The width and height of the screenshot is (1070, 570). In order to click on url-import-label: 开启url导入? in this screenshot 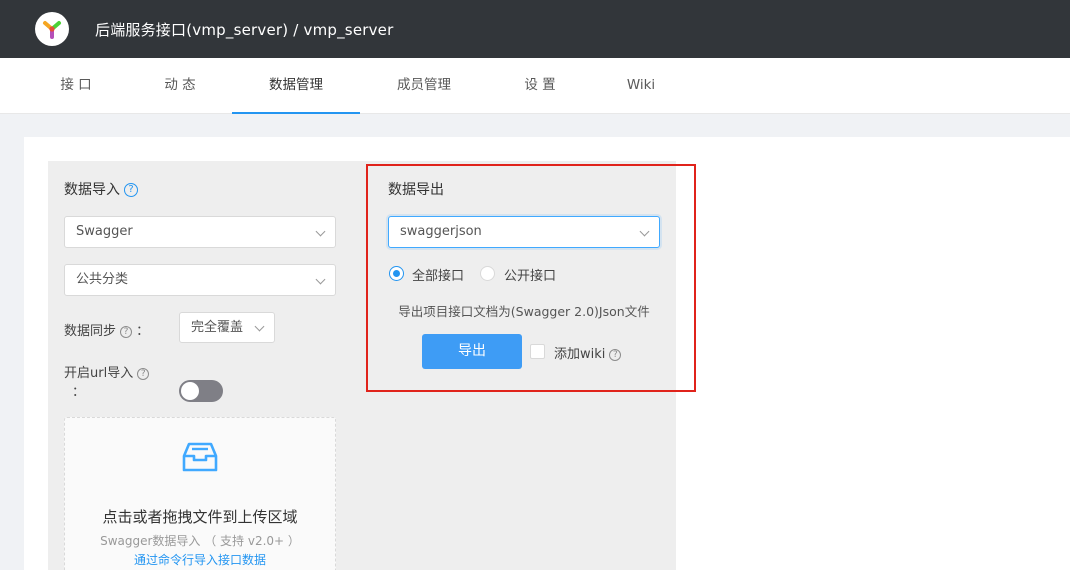, I will do `click(107, 371)`.